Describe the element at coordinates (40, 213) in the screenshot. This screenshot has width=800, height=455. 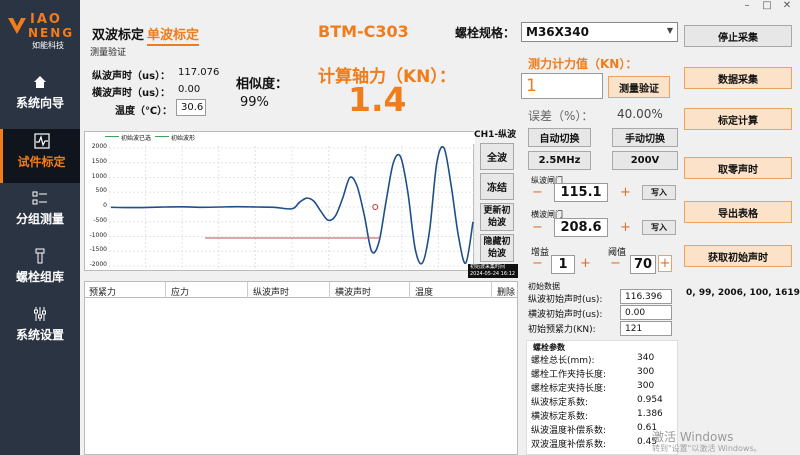
I see `nav-item-group-measure: 分组测量` at that location.